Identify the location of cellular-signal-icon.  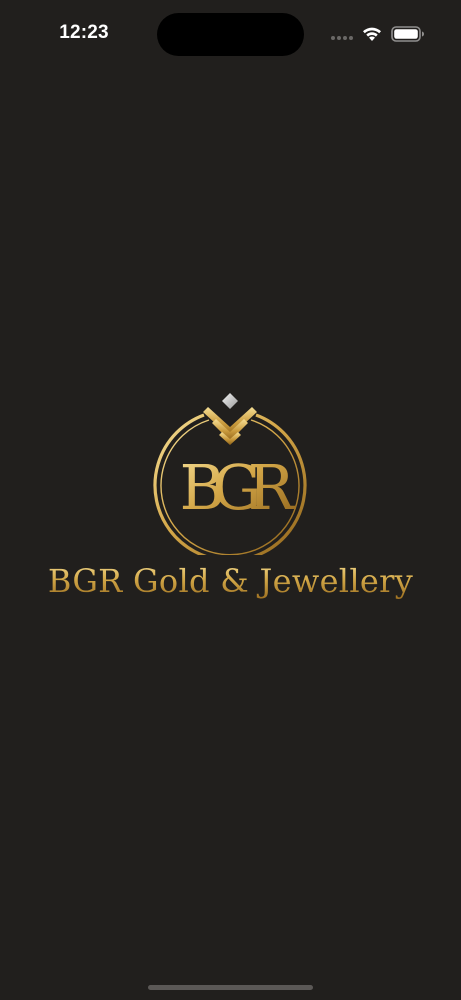
(343, 39).